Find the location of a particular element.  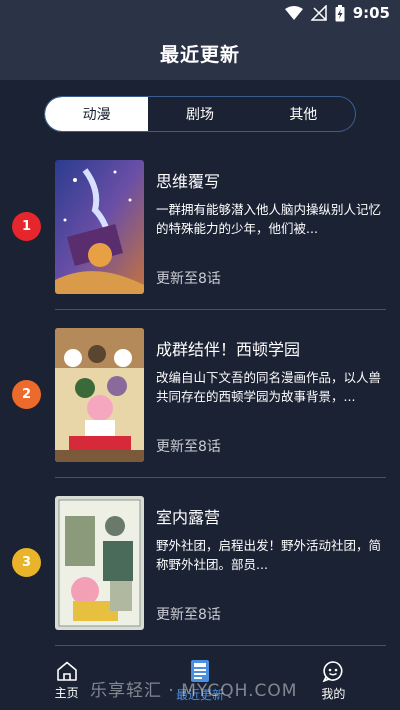

rank-badge: 1 is located at coordinates (26, 226).